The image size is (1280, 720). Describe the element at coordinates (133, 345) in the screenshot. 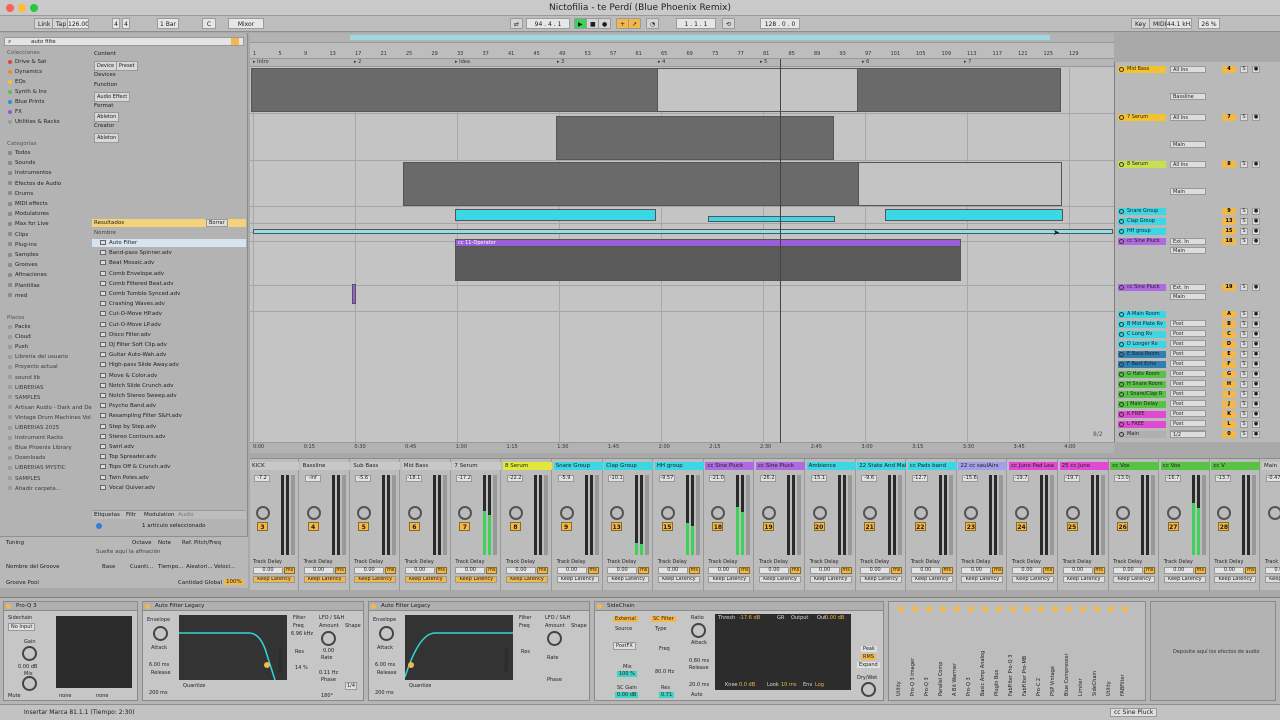

I see `result-item: DJ Filter Soft Clip.adv` at that location.